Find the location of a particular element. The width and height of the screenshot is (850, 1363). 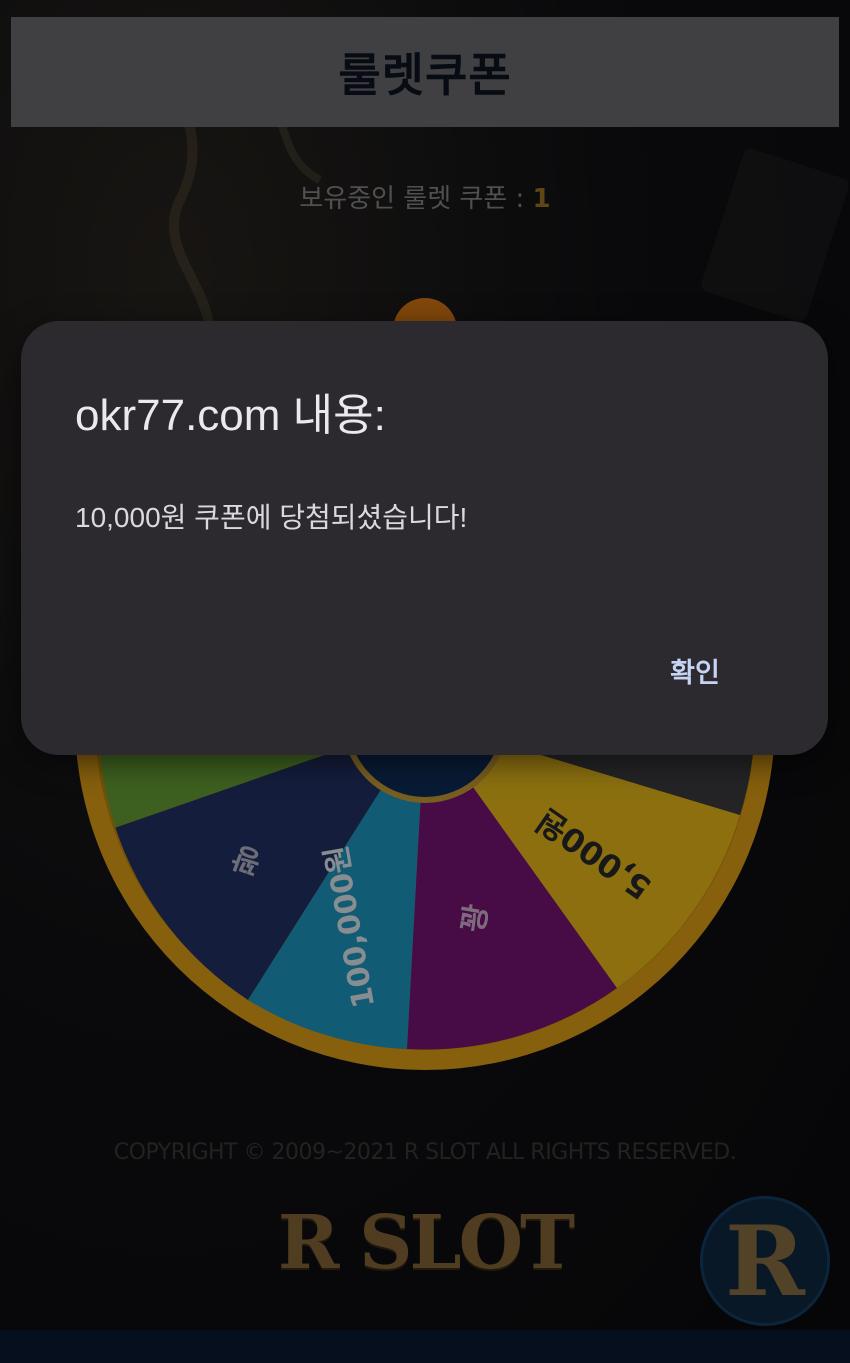

ok-button: 확인 is located at coordinates (695, 670).